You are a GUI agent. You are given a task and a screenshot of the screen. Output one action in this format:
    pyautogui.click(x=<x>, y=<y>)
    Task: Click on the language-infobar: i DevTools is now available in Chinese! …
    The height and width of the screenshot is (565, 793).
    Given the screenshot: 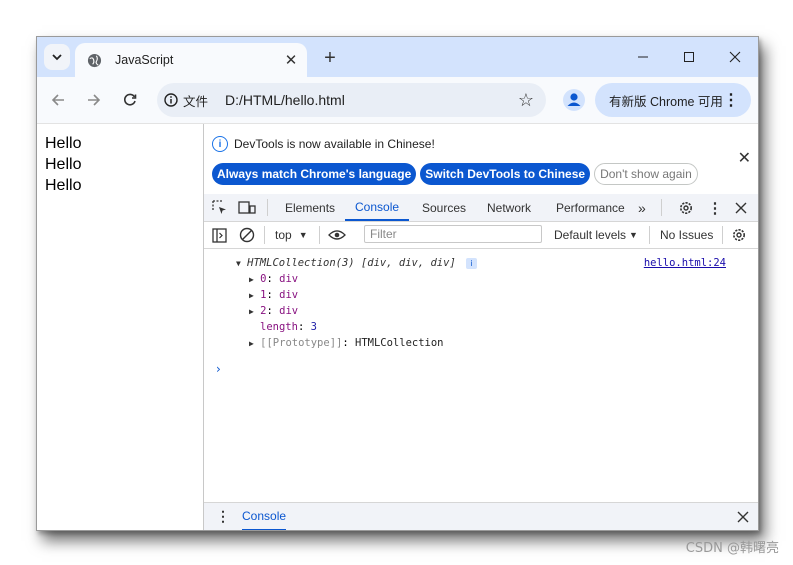 What is the action you would take?
    pyautogui.click(x=481, y=159)
    